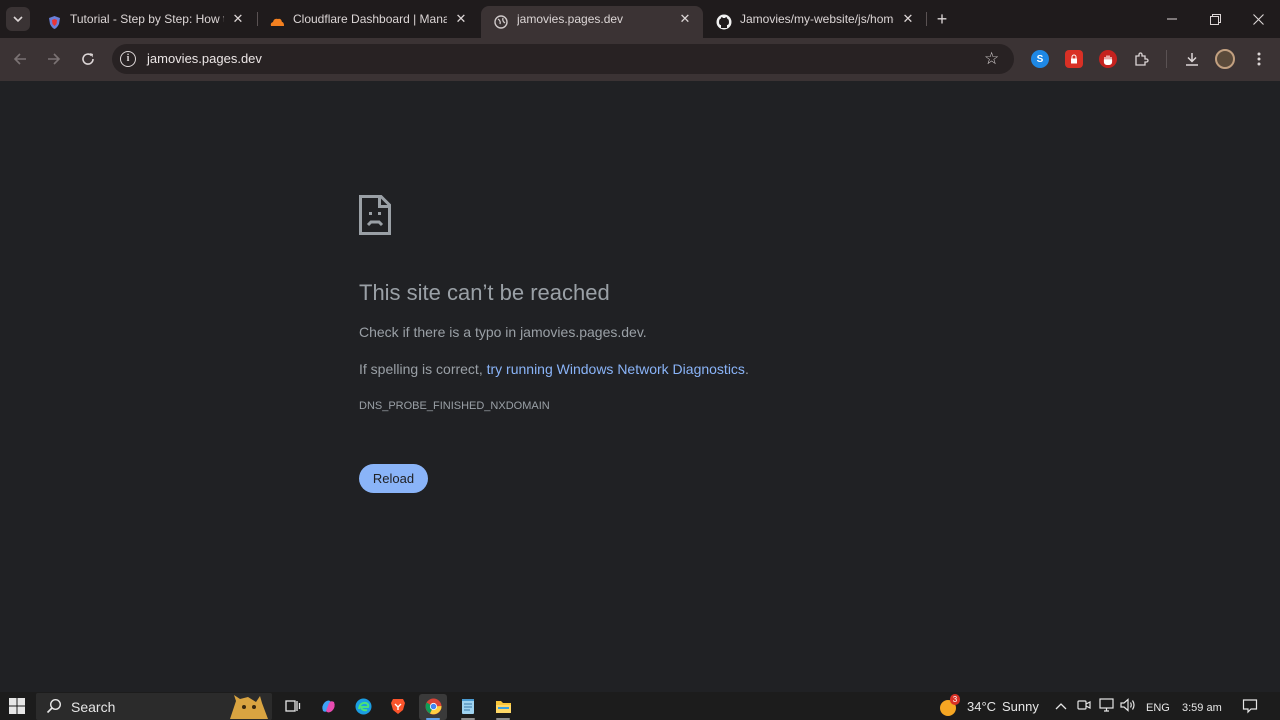 The image size is (1280, 720). What do you see at coordinates (746, 369) in the screenshot?
I see `diagnostics-suffix: .` at bounding box center [746, 369].